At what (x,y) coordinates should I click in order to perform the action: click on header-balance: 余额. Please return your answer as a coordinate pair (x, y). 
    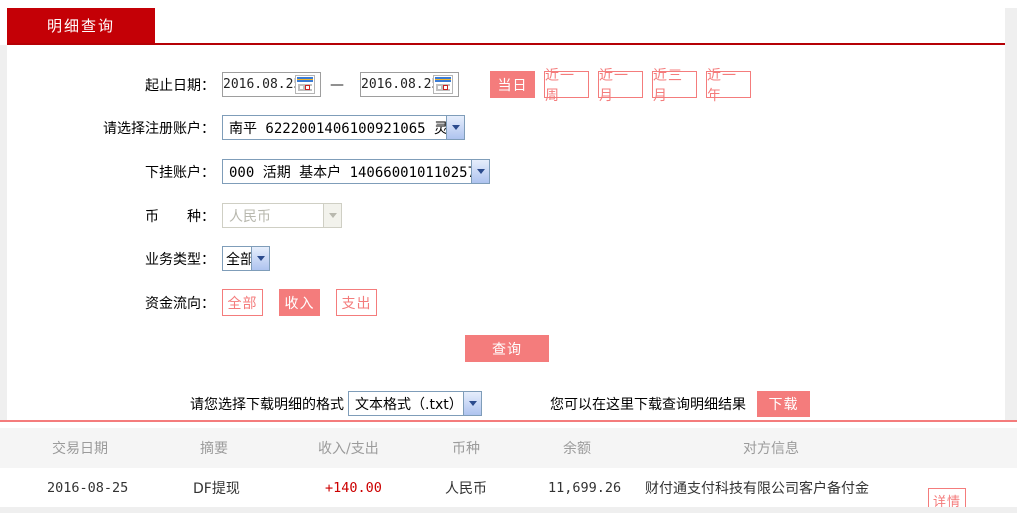
    Looking at the image, I should click on (577, 449).